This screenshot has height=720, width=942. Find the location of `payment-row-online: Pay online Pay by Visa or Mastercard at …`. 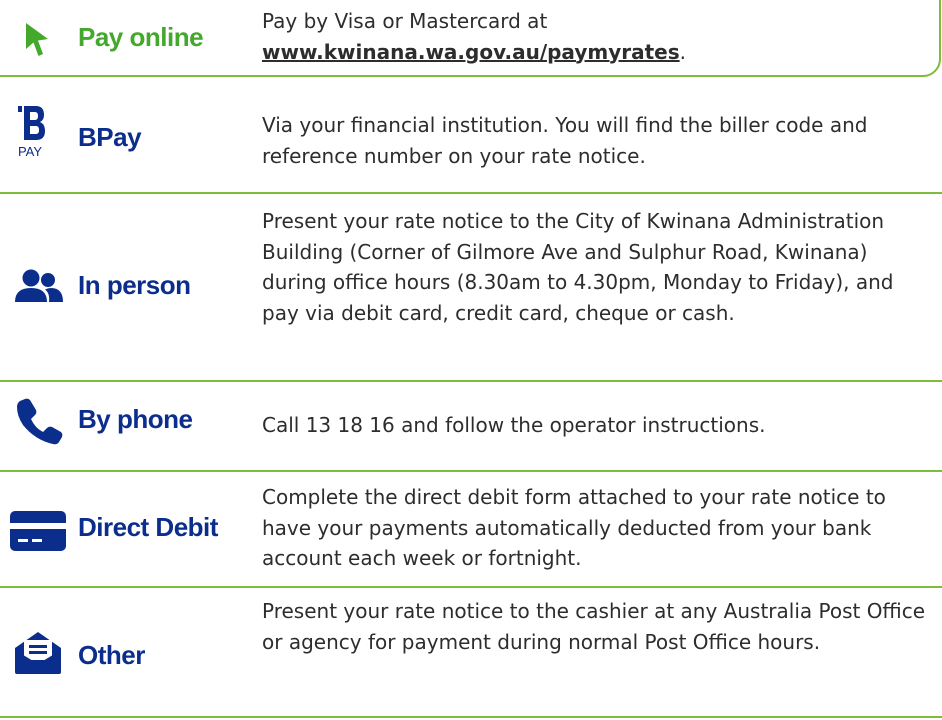

payment-row-online: Pay online Pay by Visa or Mastercard at … is located at coordinates (471, 38).